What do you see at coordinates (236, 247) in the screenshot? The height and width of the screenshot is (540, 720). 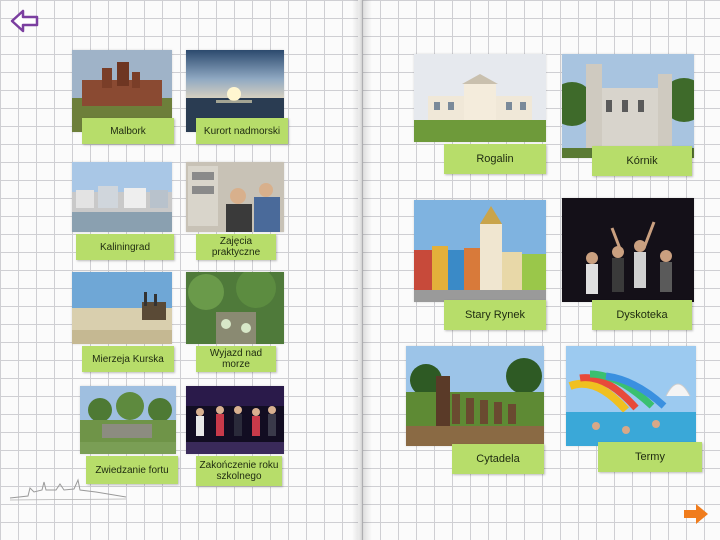 I see `label-zajecia-praktyczne: Zajęcia praktyczne` at bounding box center [236, 247].